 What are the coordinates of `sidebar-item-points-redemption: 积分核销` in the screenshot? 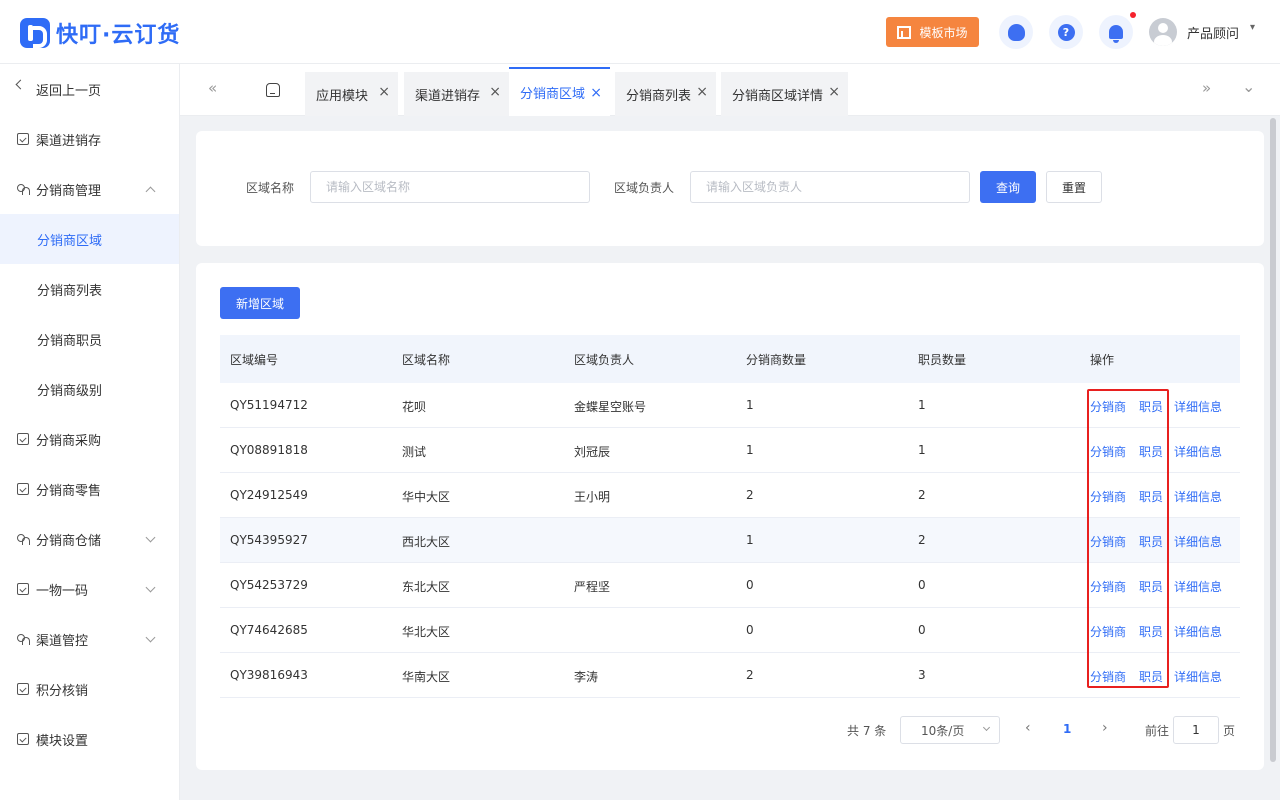 It's located at (89, 689).